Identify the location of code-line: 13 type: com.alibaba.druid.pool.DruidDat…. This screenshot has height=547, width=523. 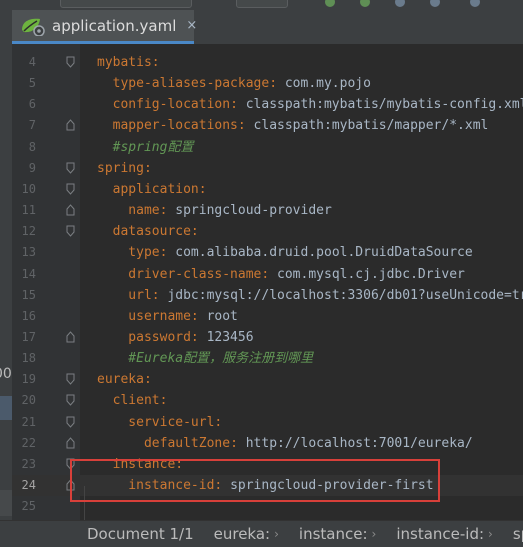
(267, 252).